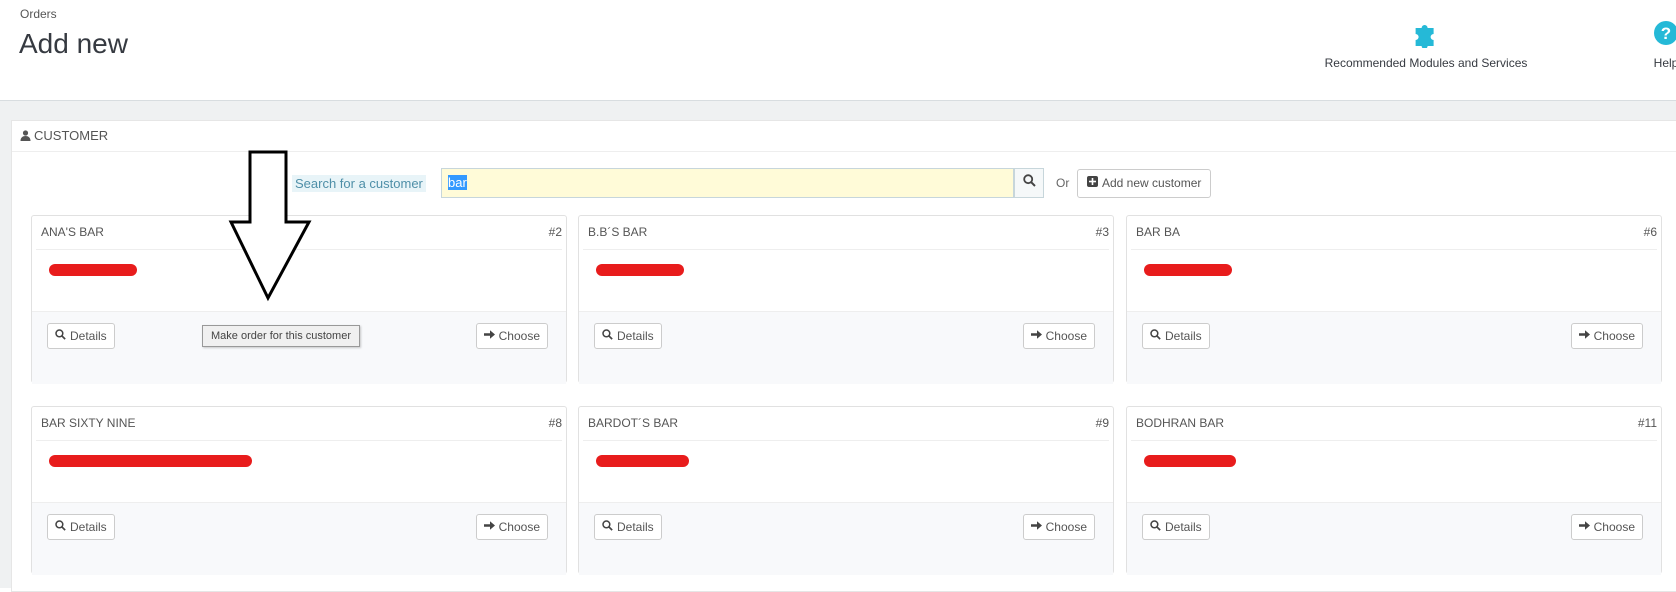 The width and height of the screenshot is (1676, 592). I want to click on customer-card-header: BAR SIXTY NINE #8, so click(299, 424).